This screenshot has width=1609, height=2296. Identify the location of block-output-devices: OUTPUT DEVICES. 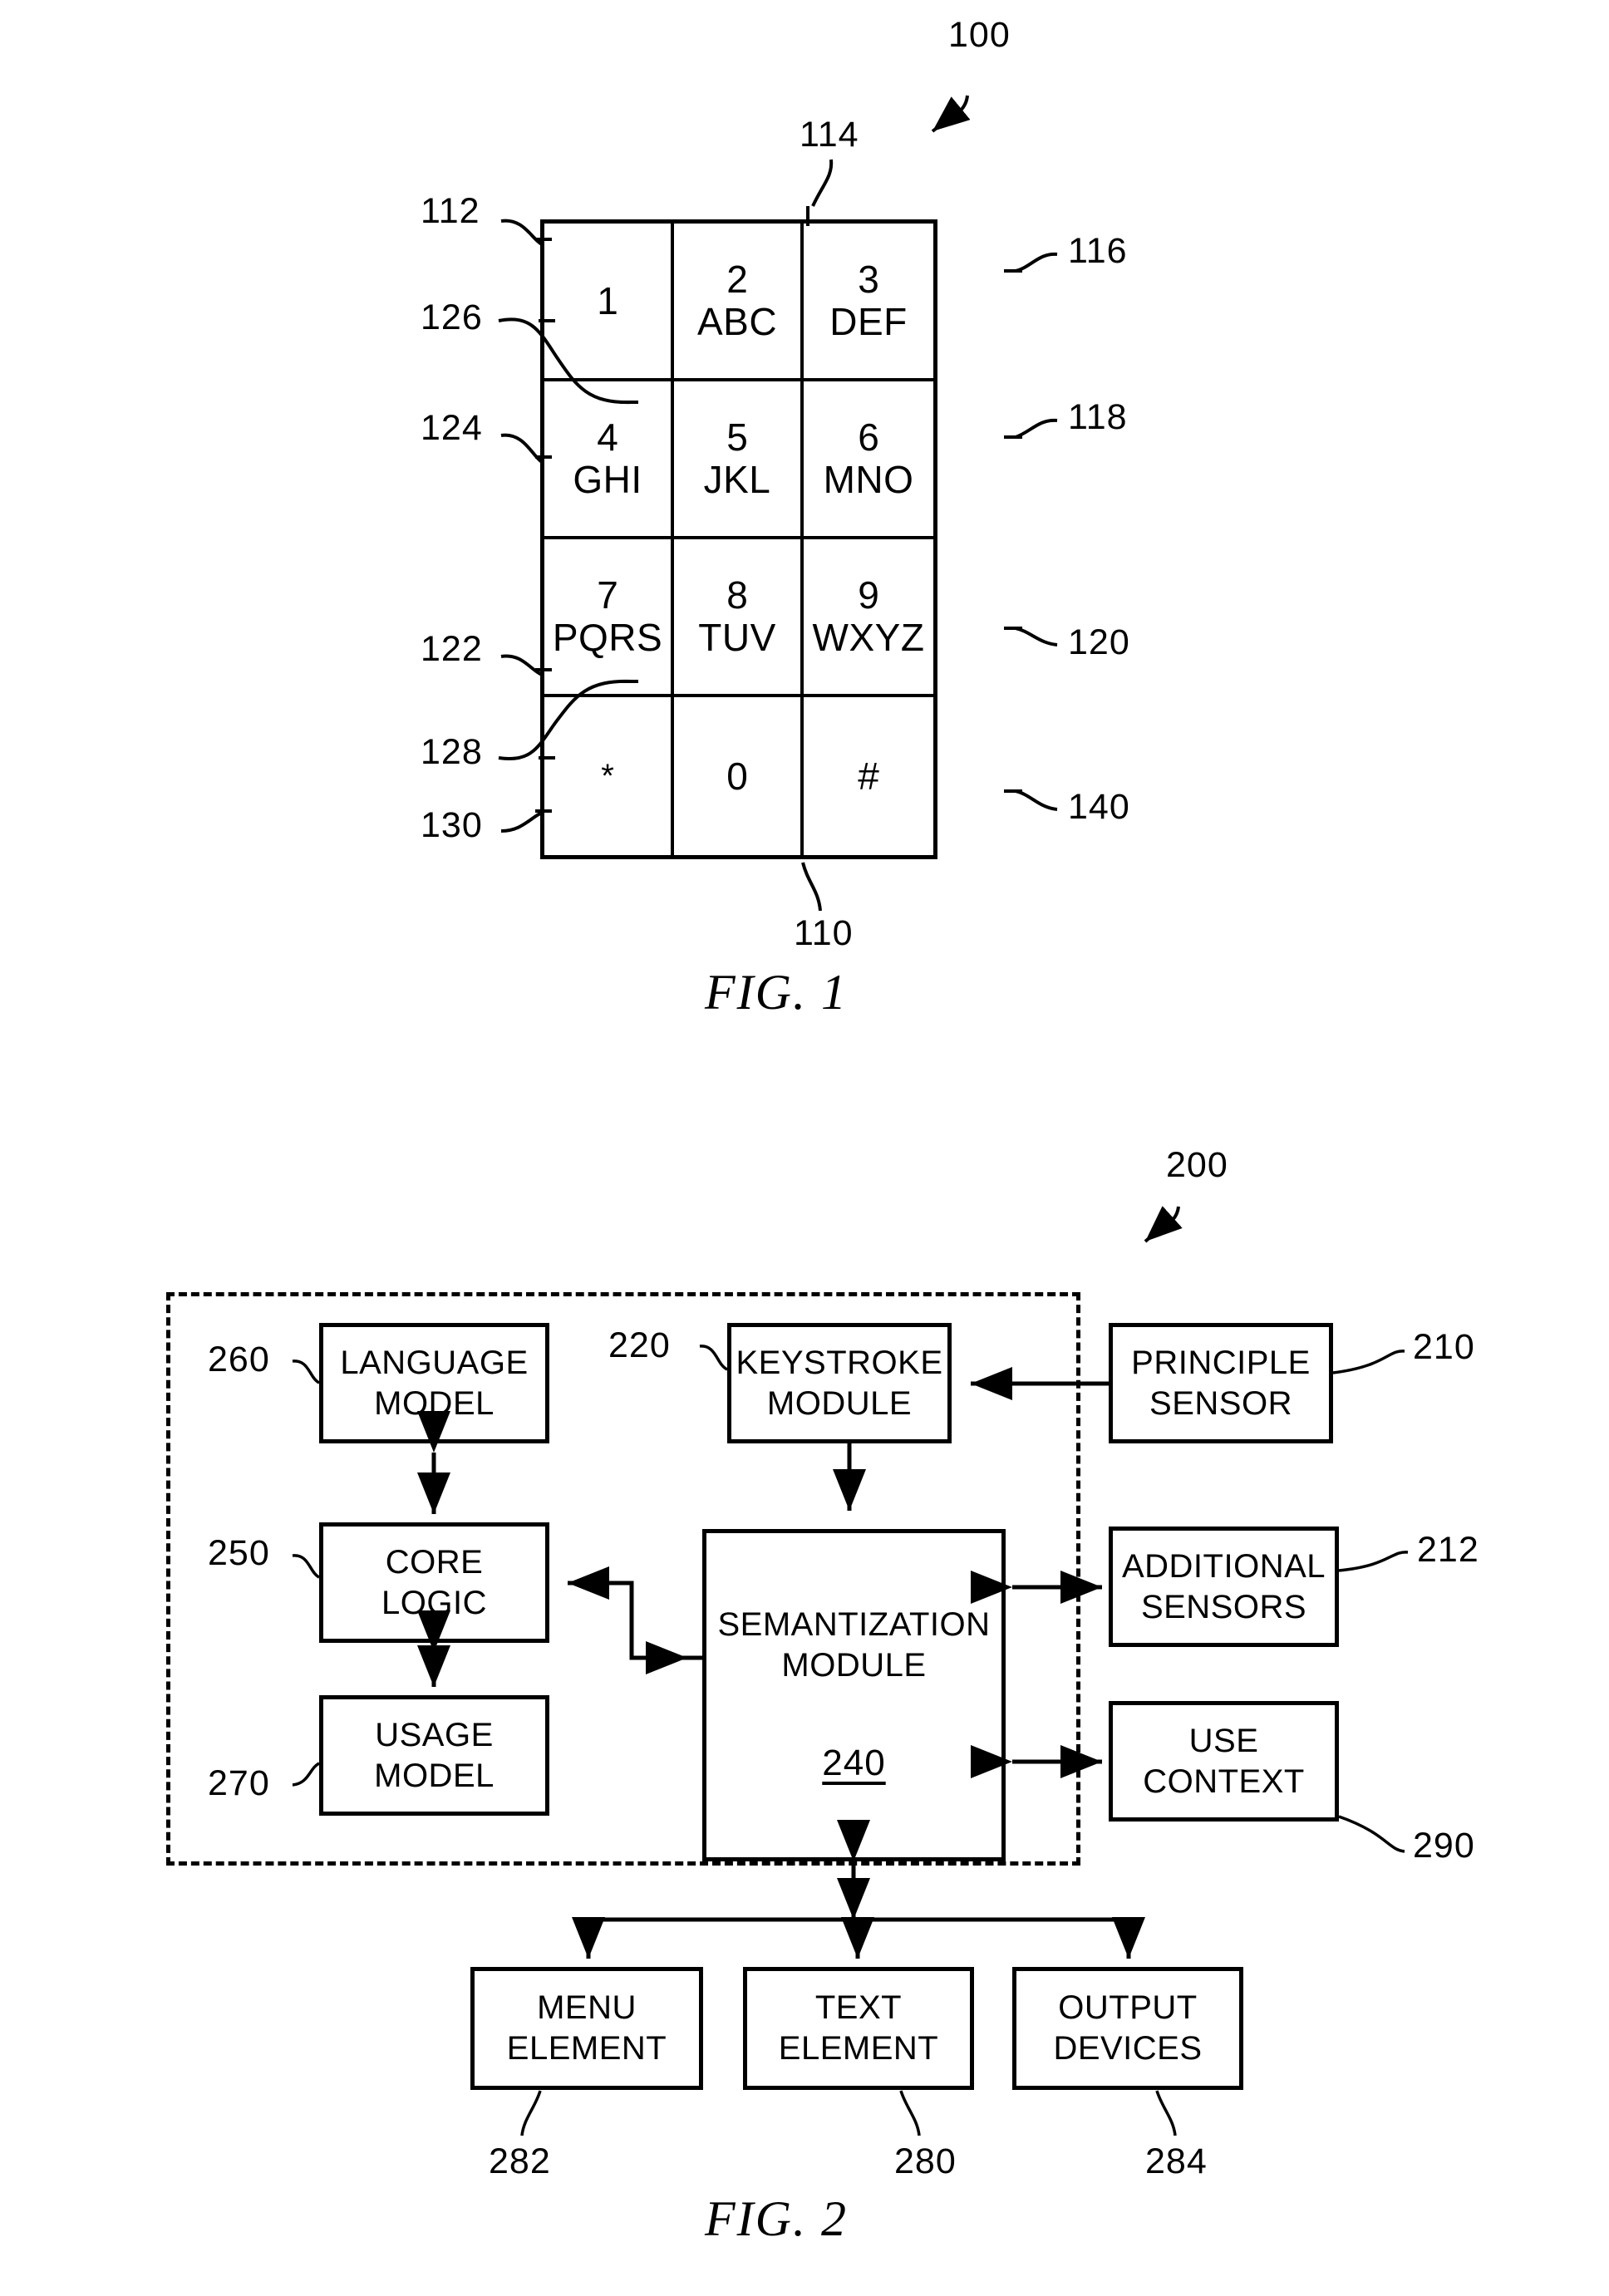
(1127, 2028).